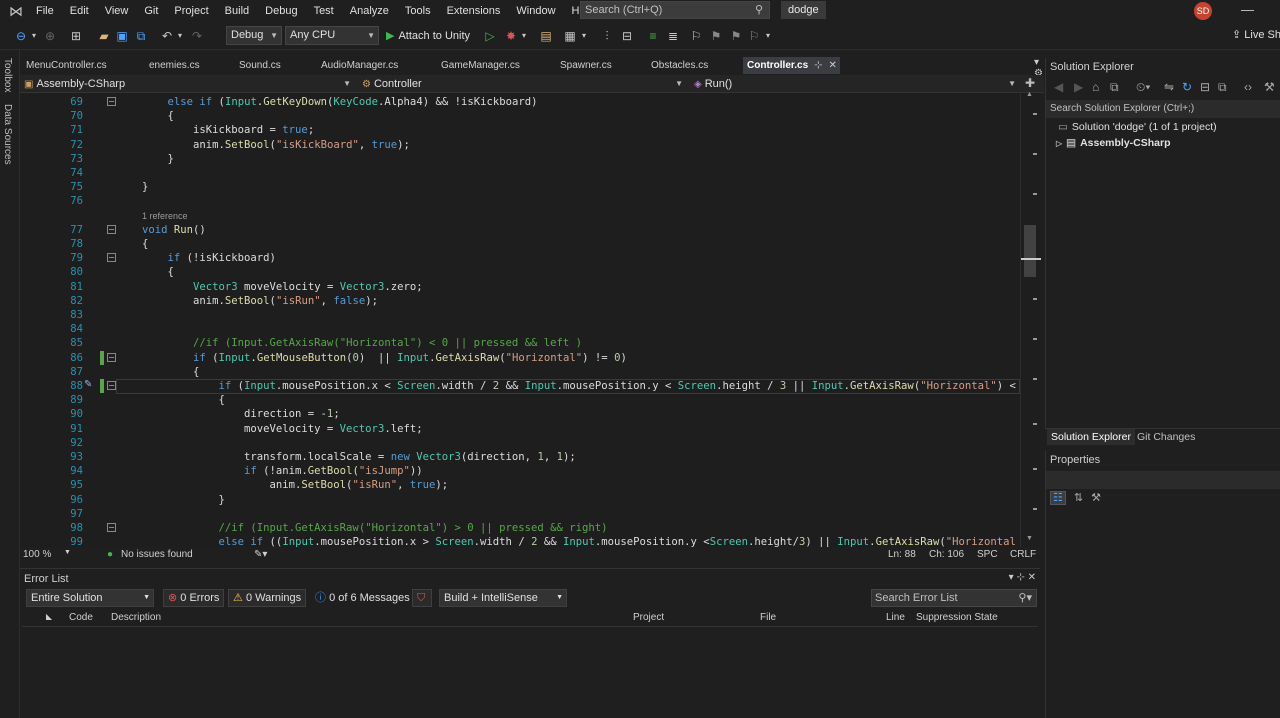  Describe the element at coordinates (627, 36) in the screenshot. I see `find-in-files-icon: ⊟` at that location.